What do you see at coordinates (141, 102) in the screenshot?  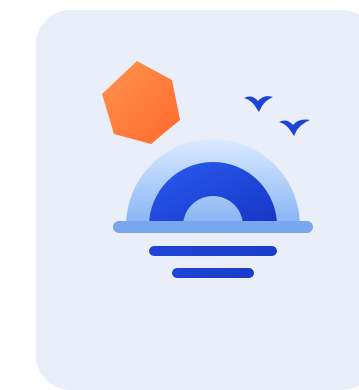 I see `hexagon-shape` at bounding box center [141, 102].